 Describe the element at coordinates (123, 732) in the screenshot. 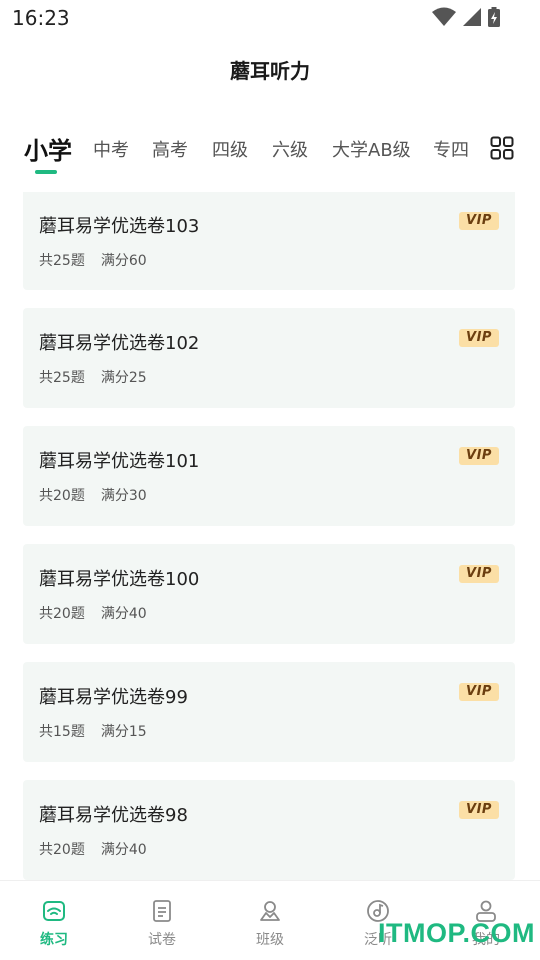

I see `full-score: 满分15` at that location.